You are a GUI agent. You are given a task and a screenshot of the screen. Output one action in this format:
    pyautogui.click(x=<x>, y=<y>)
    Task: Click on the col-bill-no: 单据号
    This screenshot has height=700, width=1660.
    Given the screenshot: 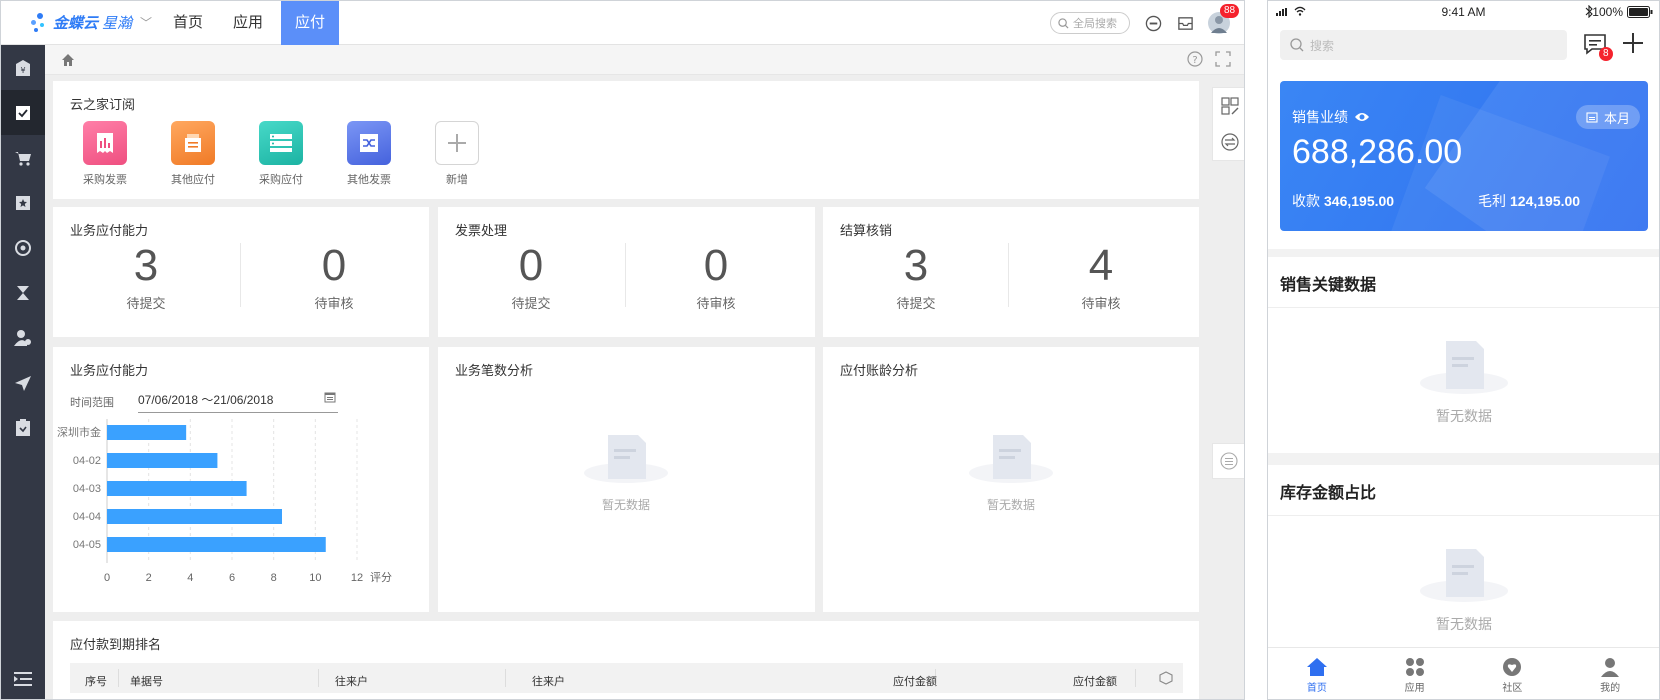 What is the action you would take?
    pyautogui.click(x=146, y=681)
    